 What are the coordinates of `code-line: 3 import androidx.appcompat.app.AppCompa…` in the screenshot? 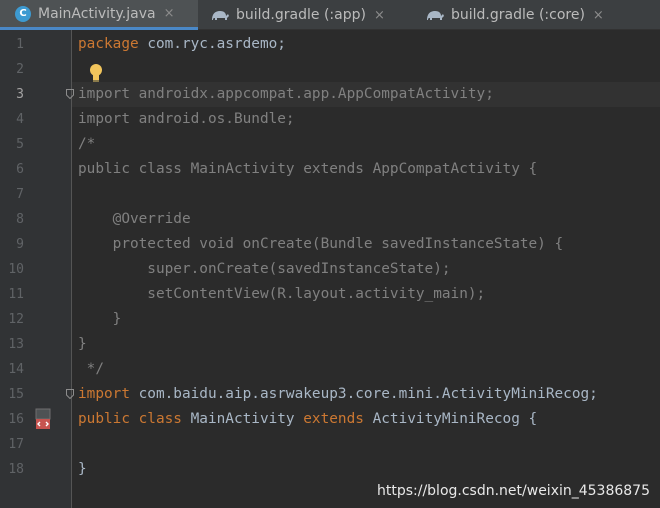 It's located at (330, 94).